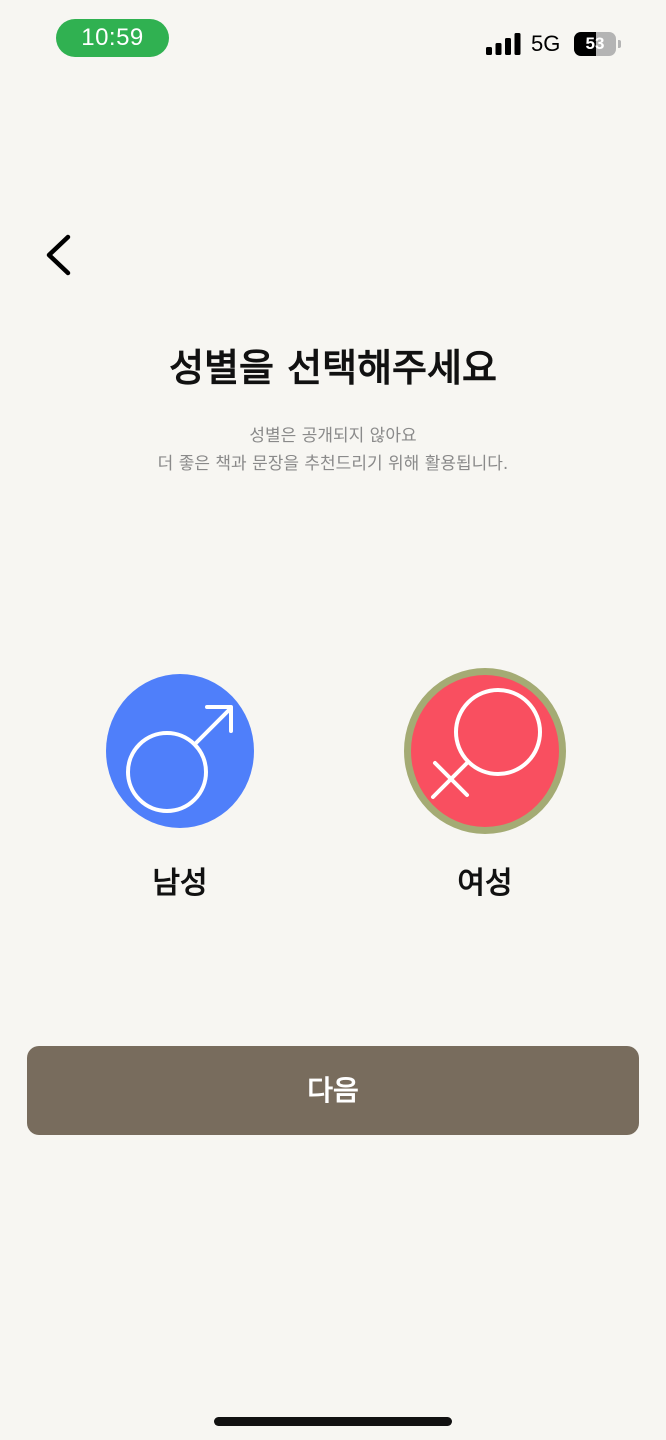 The image size is (666, 1440). What do you see at coordinates (333, 450) in the screenshot?
I see `page-subtitle: 성별은 공개되지 않아요 더 좋은 책과 문장을 추천드리기 위해 활용됩니다.` at bounding box center [333, 450].